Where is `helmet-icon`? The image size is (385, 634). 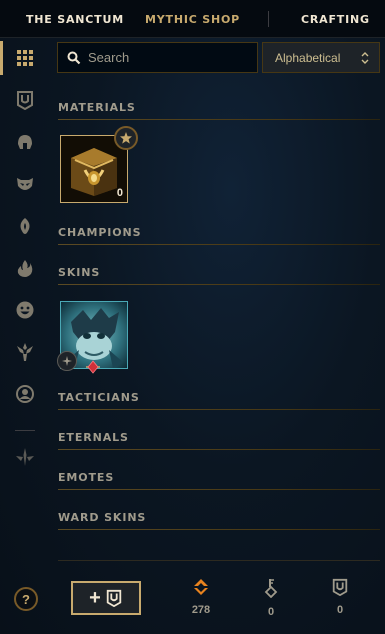
helmet-icon is located at coordinates (25, 142).